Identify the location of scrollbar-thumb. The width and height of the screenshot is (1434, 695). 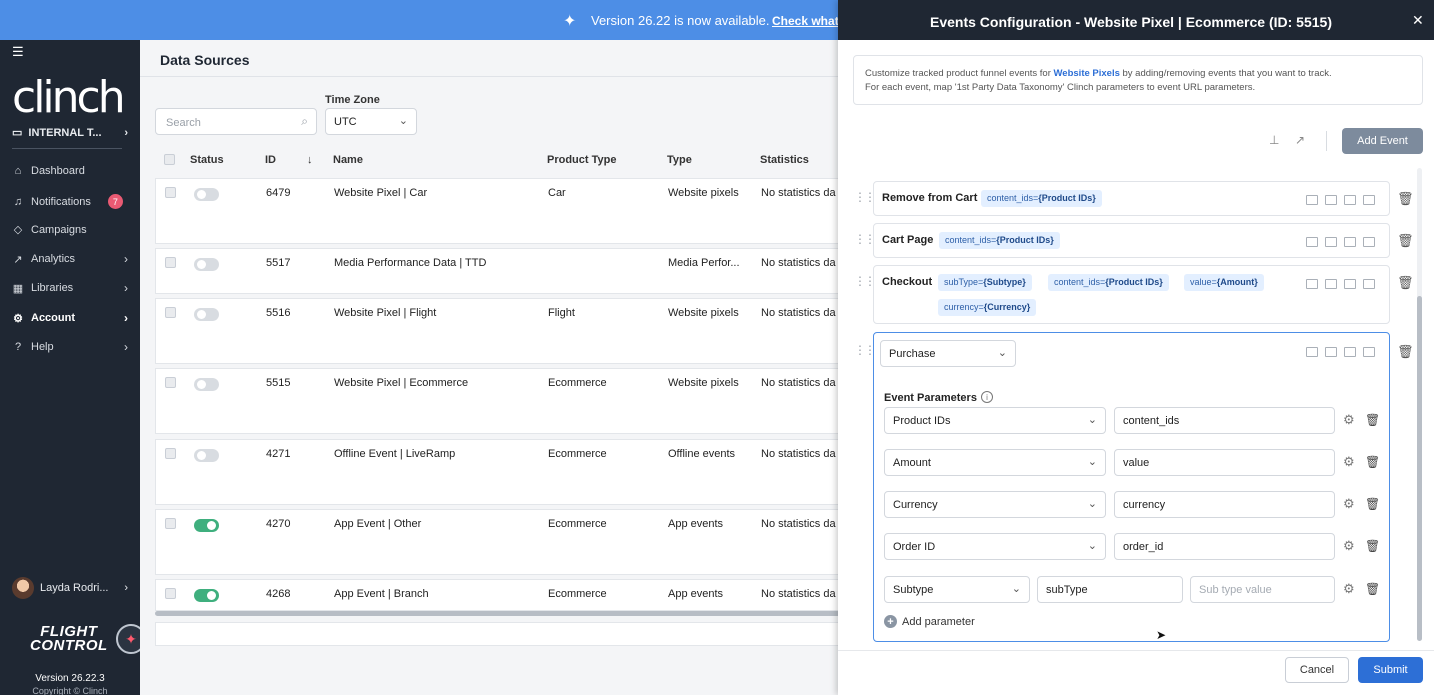
(1419, 468).